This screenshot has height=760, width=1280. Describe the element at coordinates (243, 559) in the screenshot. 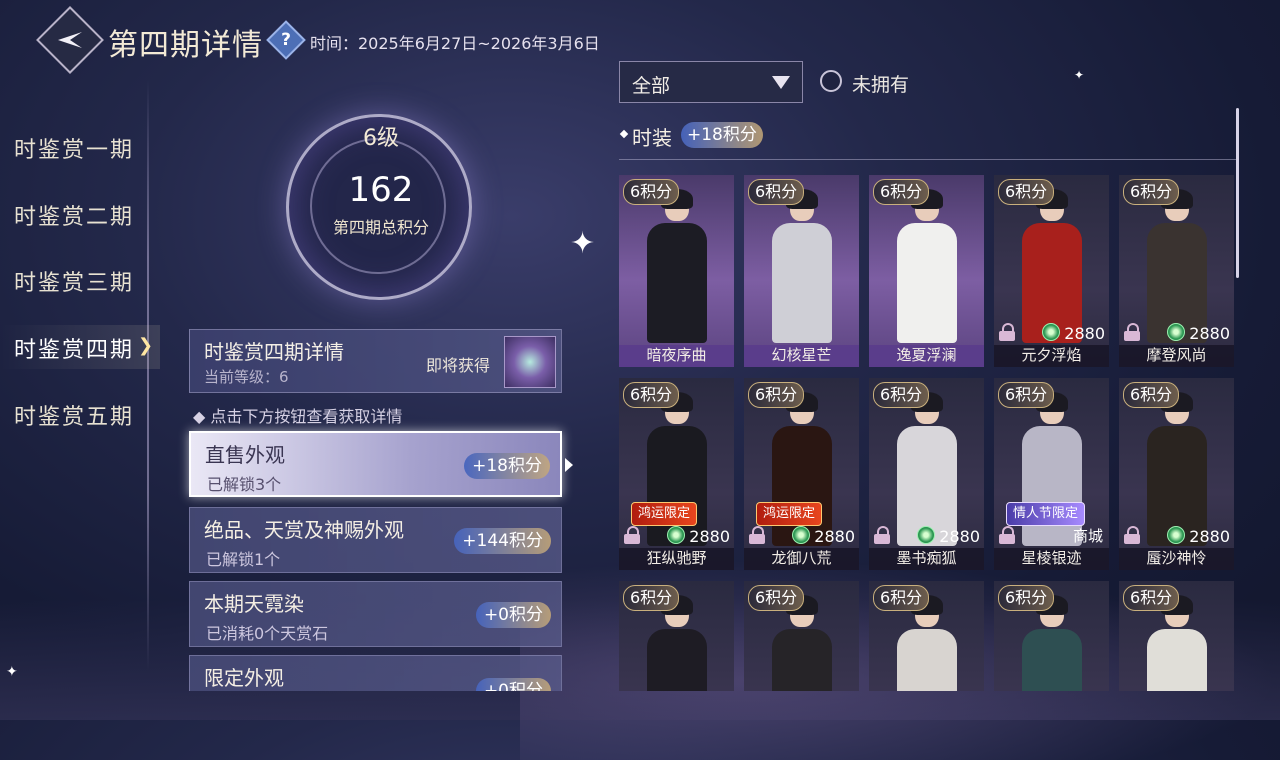

I see `category-sub: 已解锁1个` at that location.